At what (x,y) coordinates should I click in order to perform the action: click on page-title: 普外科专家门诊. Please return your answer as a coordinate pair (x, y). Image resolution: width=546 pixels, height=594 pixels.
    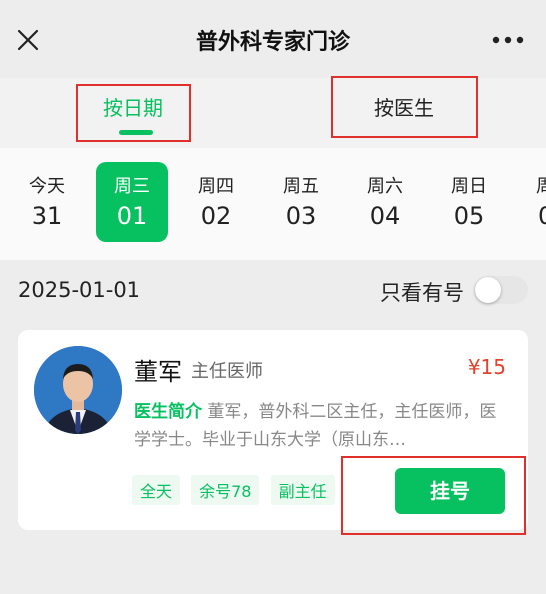
    Looking at the image, I should click on (272, 42).